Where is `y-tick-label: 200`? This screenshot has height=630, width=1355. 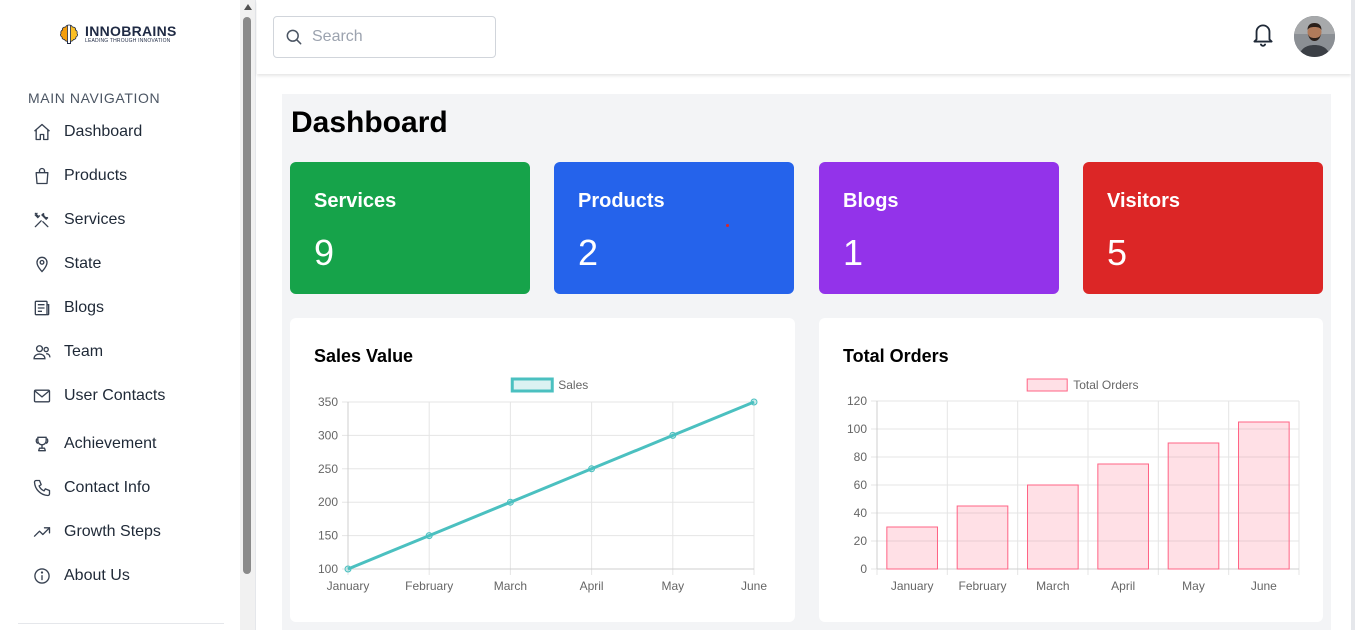
y-tick-label: 200 is located at coordinates (328, 502).